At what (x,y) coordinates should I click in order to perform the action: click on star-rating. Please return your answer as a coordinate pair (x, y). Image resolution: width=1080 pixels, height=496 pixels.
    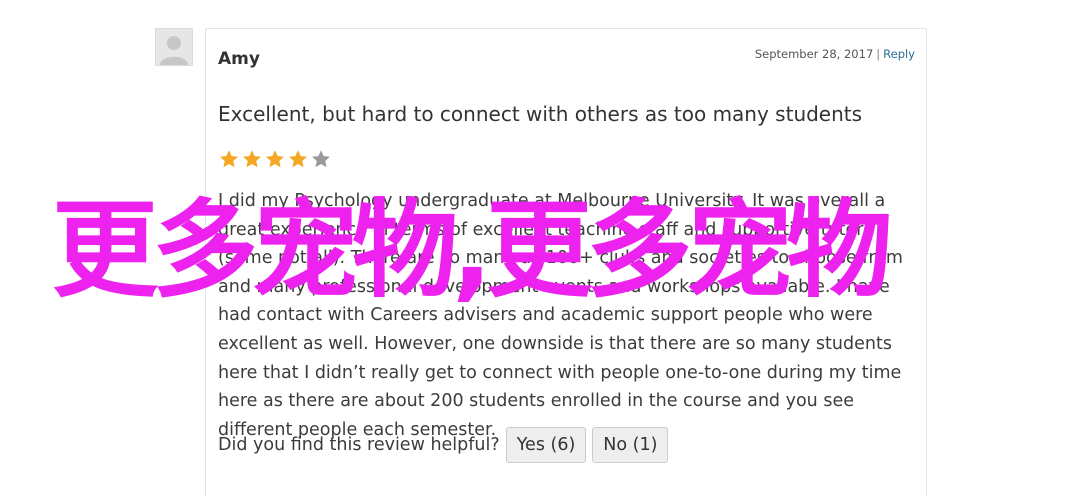
    Looking at the image, I should click on (275, 159).